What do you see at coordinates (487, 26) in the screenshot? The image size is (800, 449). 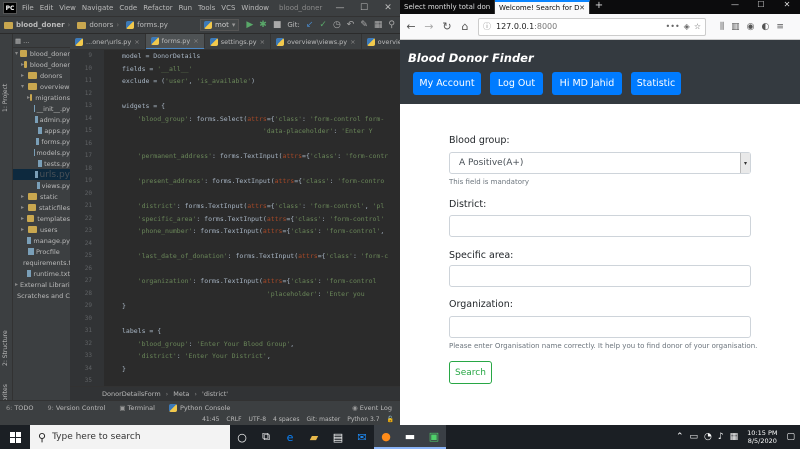 I see `page-info-icon: ⓘ` at bounding box center [487, 26].